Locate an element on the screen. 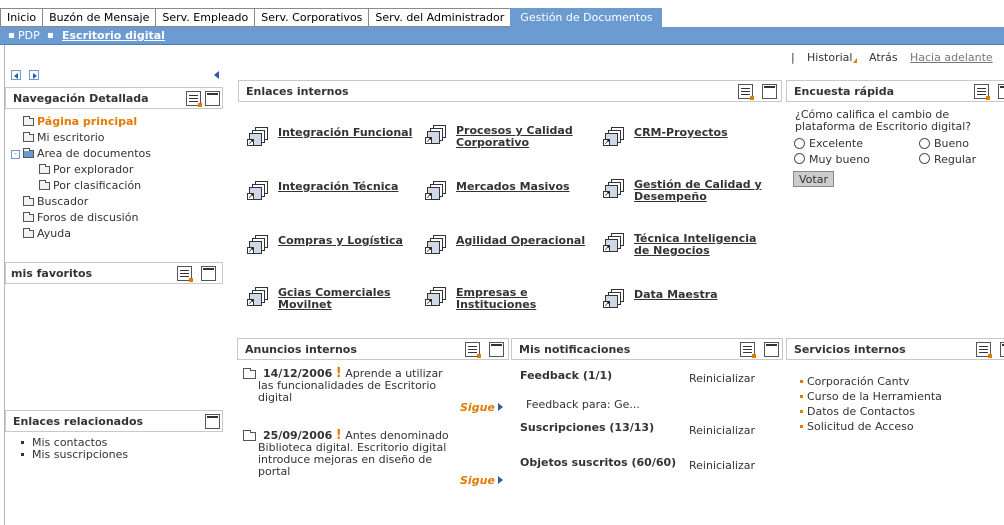  tab-serv-administrador: Serv. del Administrador is located at coordinates (439, 17).